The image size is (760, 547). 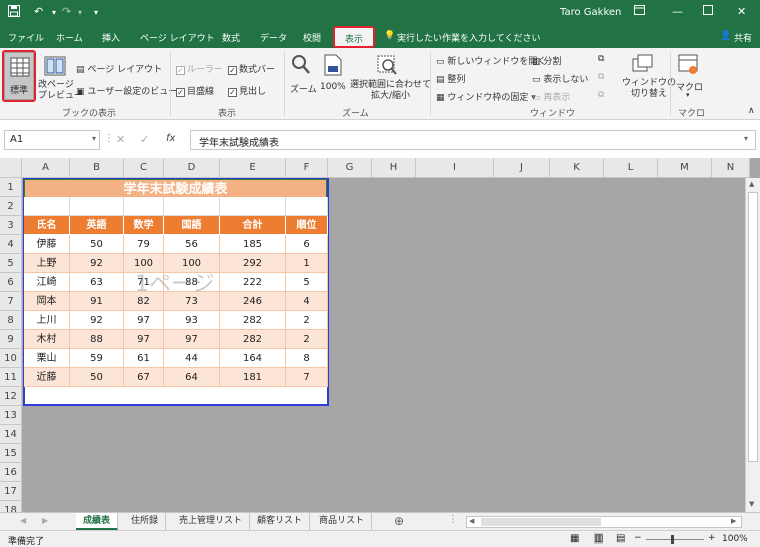 What do you see at coordinates (97, 225) in the screenshot?
I see `table-header-cell: 英語` at bounding box center [97, 225].